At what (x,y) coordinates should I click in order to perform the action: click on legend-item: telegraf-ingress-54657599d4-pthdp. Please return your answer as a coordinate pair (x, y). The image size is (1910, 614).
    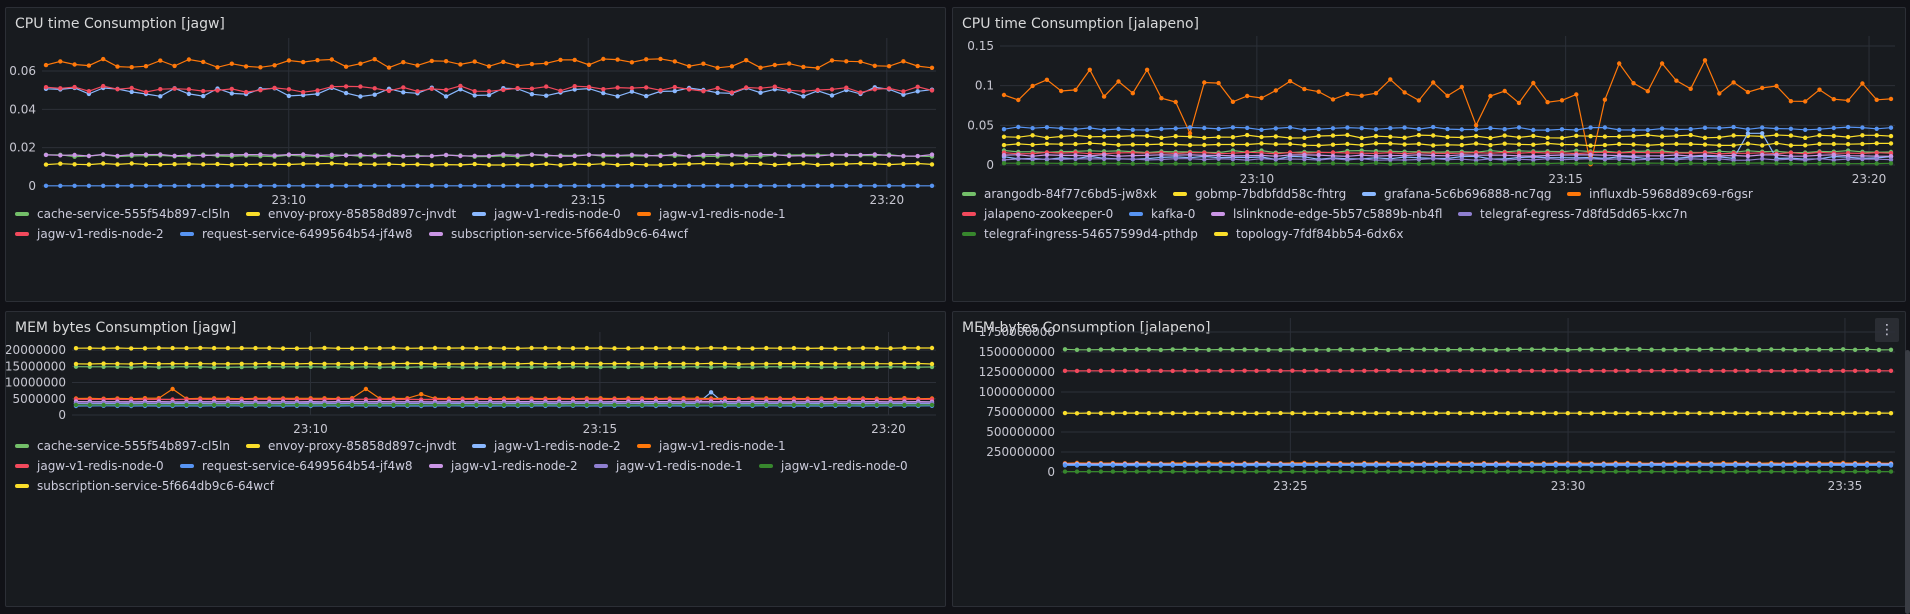
    Looking at the image, I should click on (1080, 234).